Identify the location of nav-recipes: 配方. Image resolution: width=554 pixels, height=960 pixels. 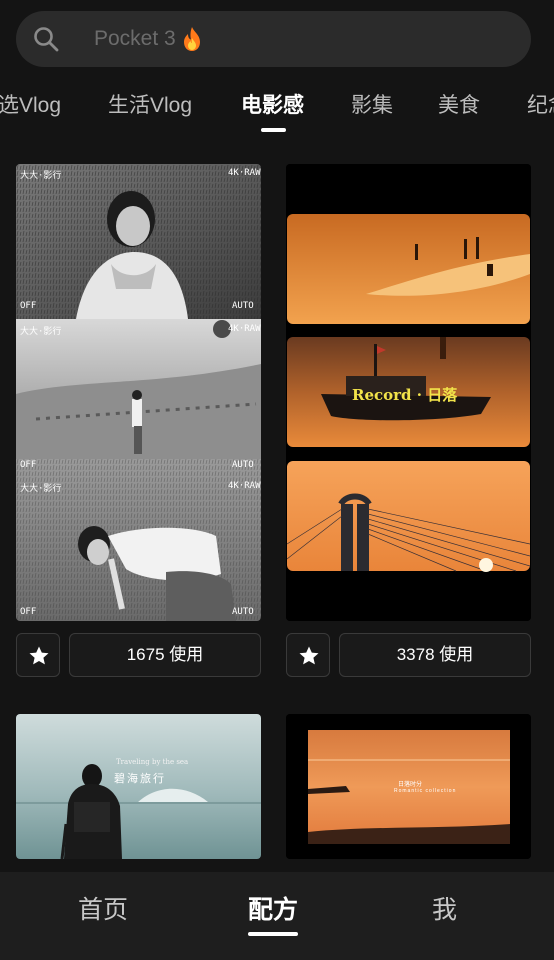
(273, 910).